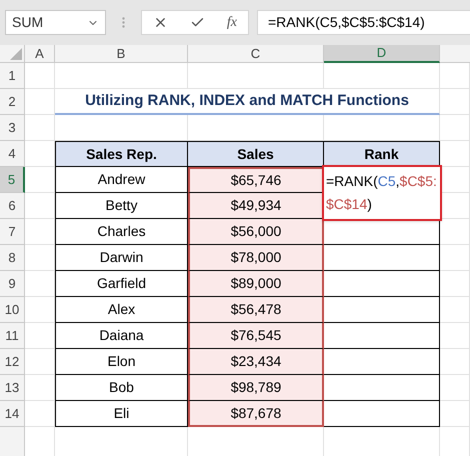 The image size is (470, 456). What do you see at coordinates (256, 414) in the screenshot?
I see `table-cell: $87,678` at bounding box center [256, 414].